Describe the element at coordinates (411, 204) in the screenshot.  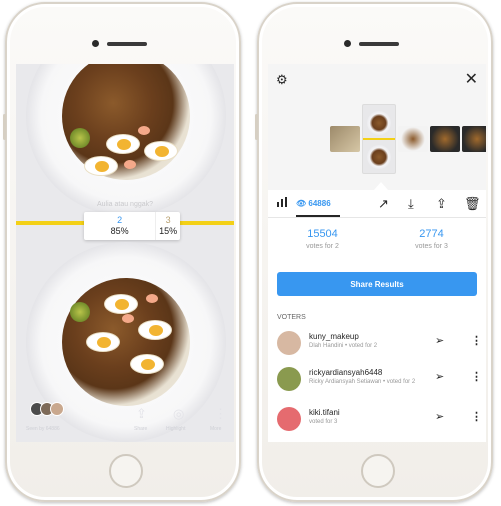
I see `download-icon: ⤓` at that location.